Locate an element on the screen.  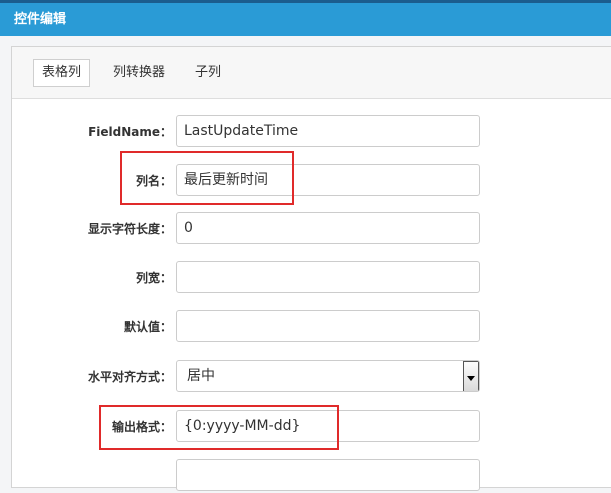
window-title-bar: 控件编辑 is located at coordinates (305, 19).